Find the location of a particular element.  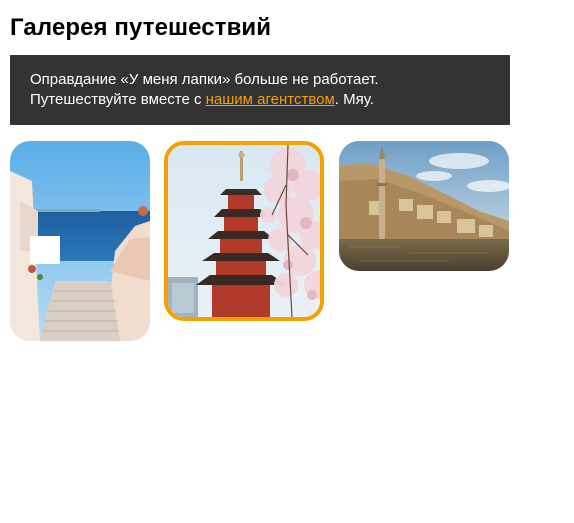

agency-link: нашим агентством is located at coordinates (270, 99).